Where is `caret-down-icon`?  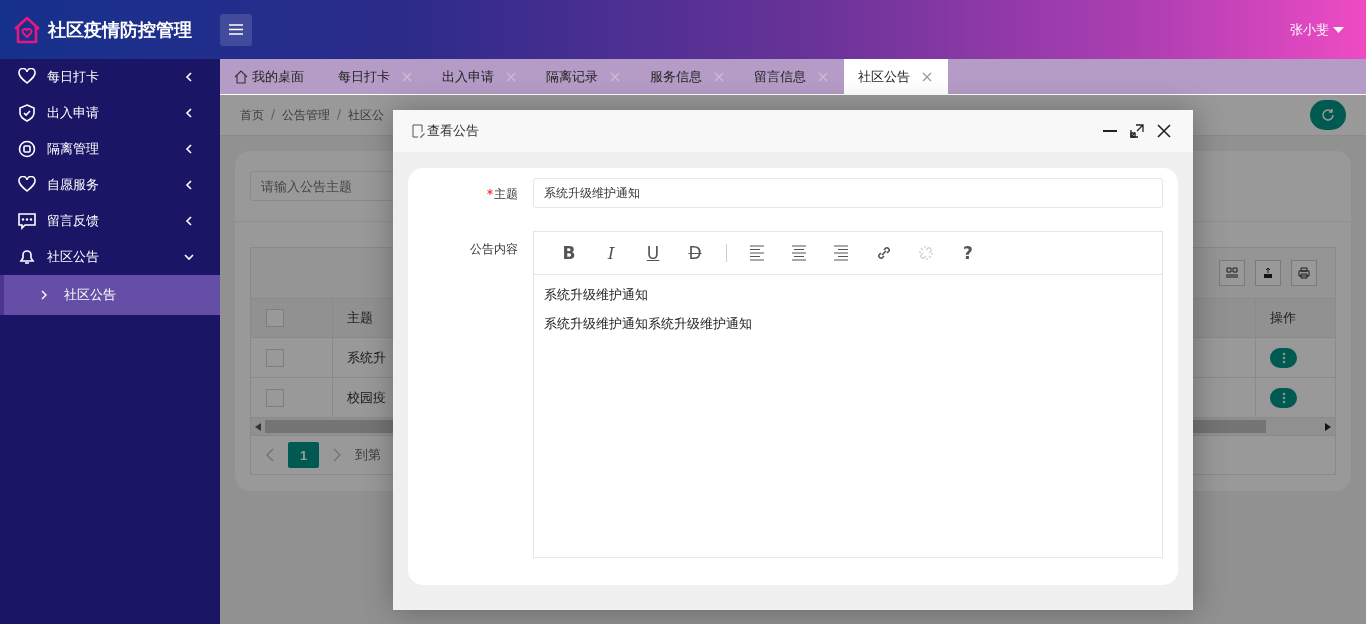 caret-down-icon is located at coordinates (1338, 29).